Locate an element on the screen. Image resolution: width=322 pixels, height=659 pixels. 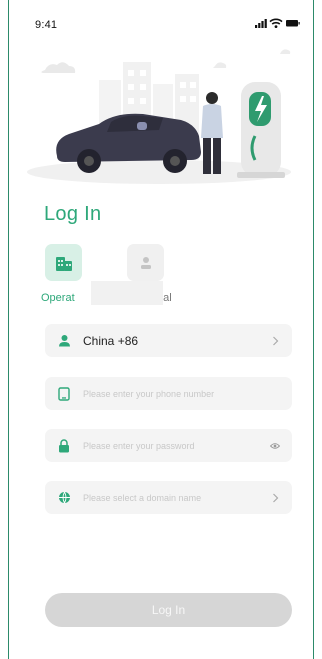
phone-field: Please enter your phone number is located at coordinates (168, 393).